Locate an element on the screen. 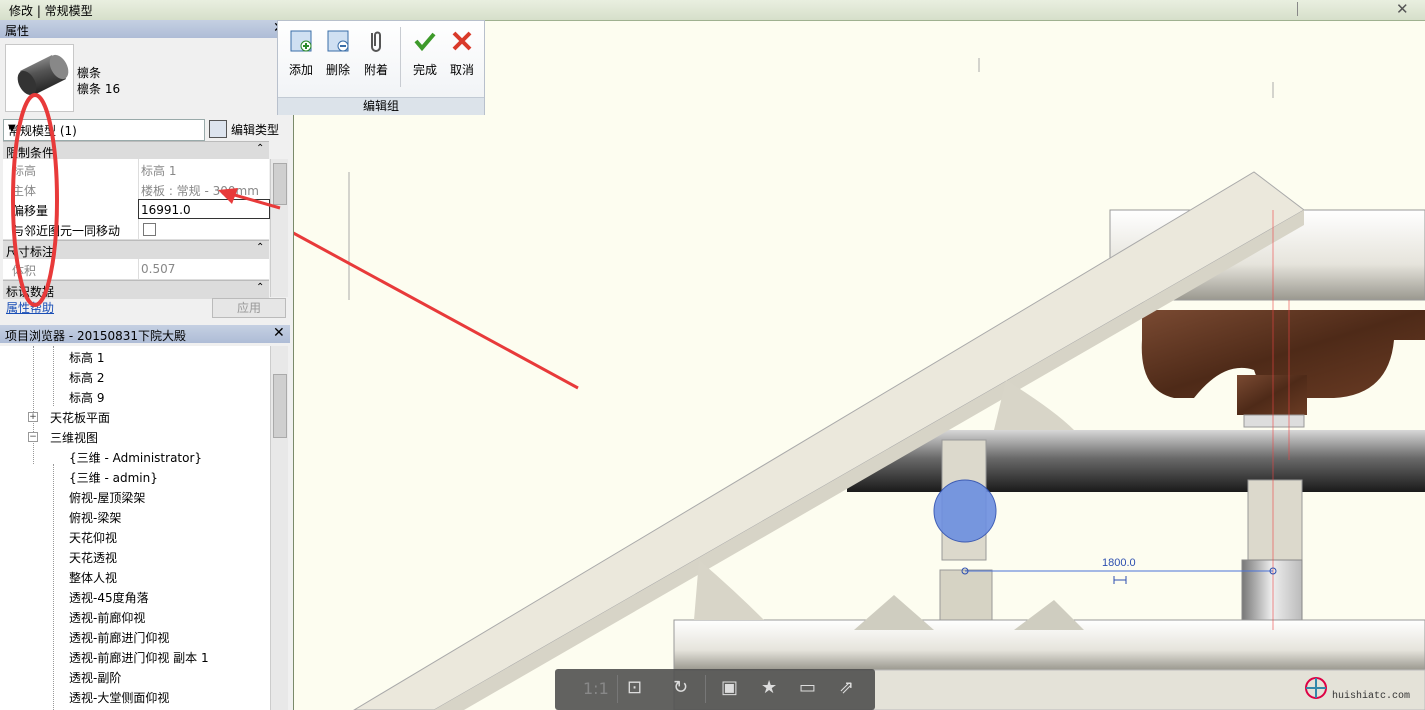 Image resolution: width=1425 pixels, height=710 pixels. apply-button: 应用 is located at coordinates (249, 308).